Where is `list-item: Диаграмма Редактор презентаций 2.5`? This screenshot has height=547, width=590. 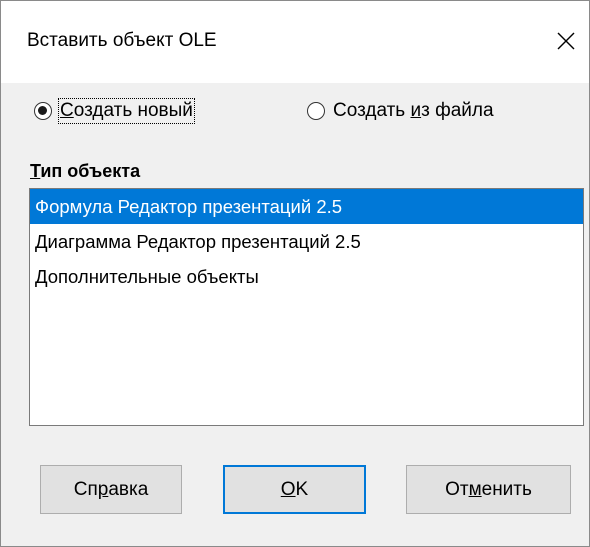 list-item: Диаграмма Редактор презентаций 2.5 is located at coordinates (306, 241).